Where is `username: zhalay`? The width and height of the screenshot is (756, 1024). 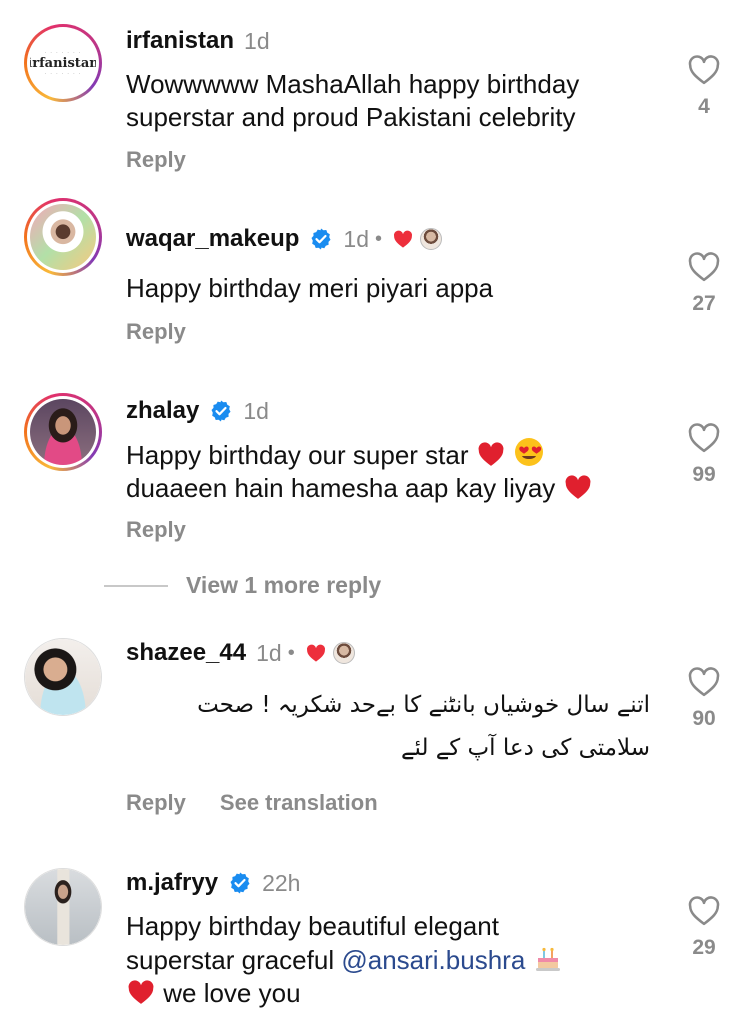 username: zhalay is located at coordinates (162, 411).